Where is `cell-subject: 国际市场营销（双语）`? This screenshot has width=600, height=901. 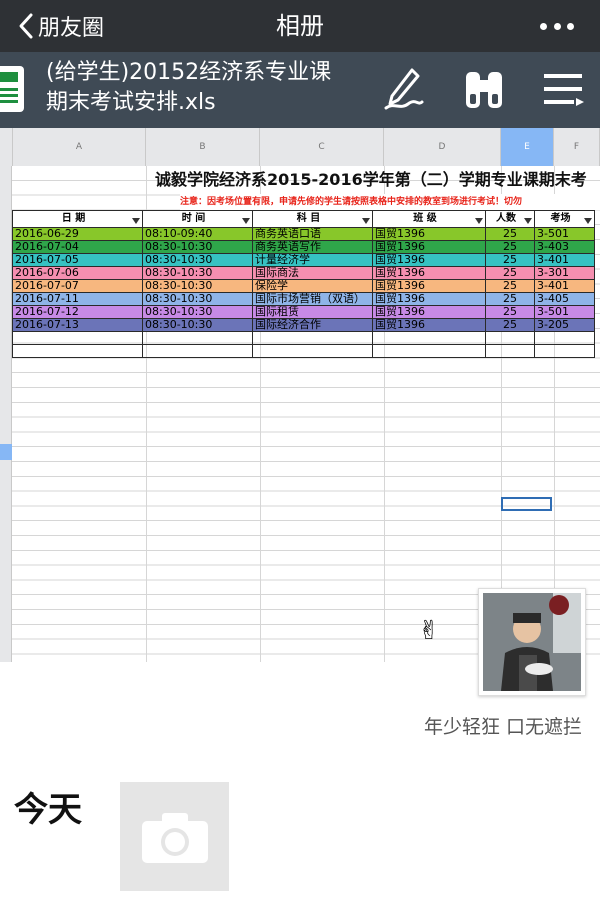
cell-subject: 国际市场营销（双语） is located at coordinates (312, 299).